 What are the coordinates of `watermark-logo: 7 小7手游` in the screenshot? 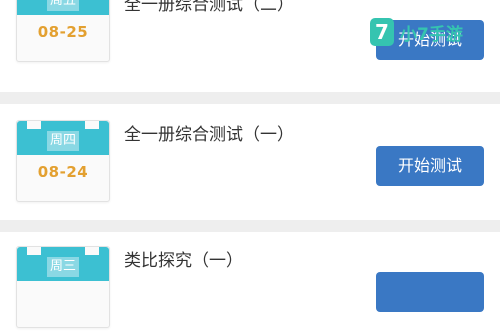 It's located at (428, 36).